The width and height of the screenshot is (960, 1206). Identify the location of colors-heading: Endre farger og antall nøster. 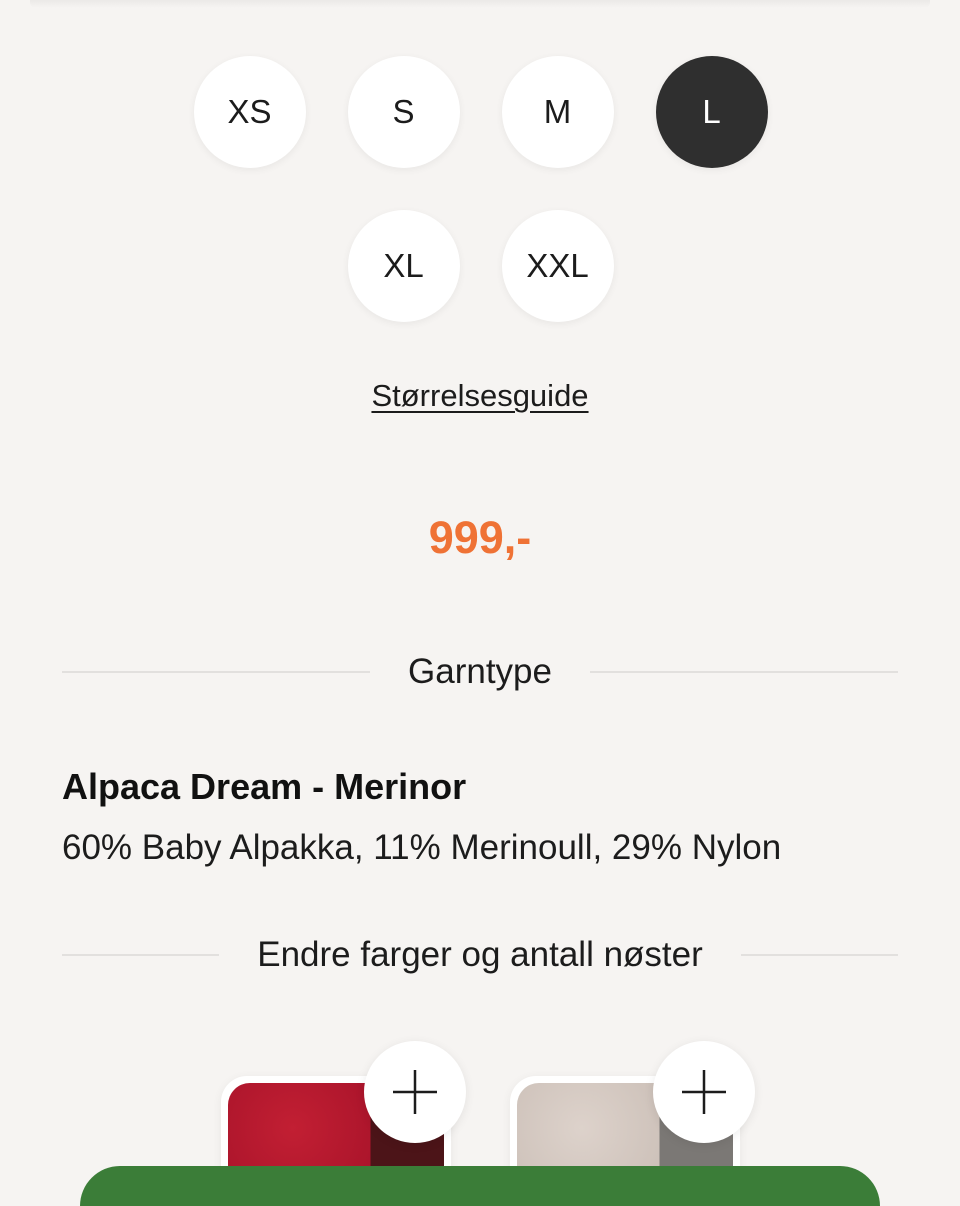
(480, 955).